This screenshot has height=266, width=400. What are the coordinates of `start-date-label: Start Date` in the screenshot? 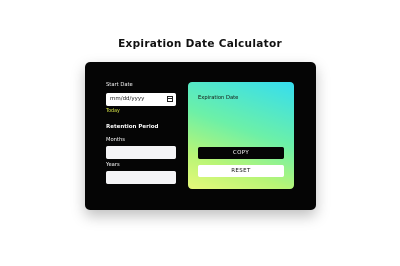 It's located at (119, 85).